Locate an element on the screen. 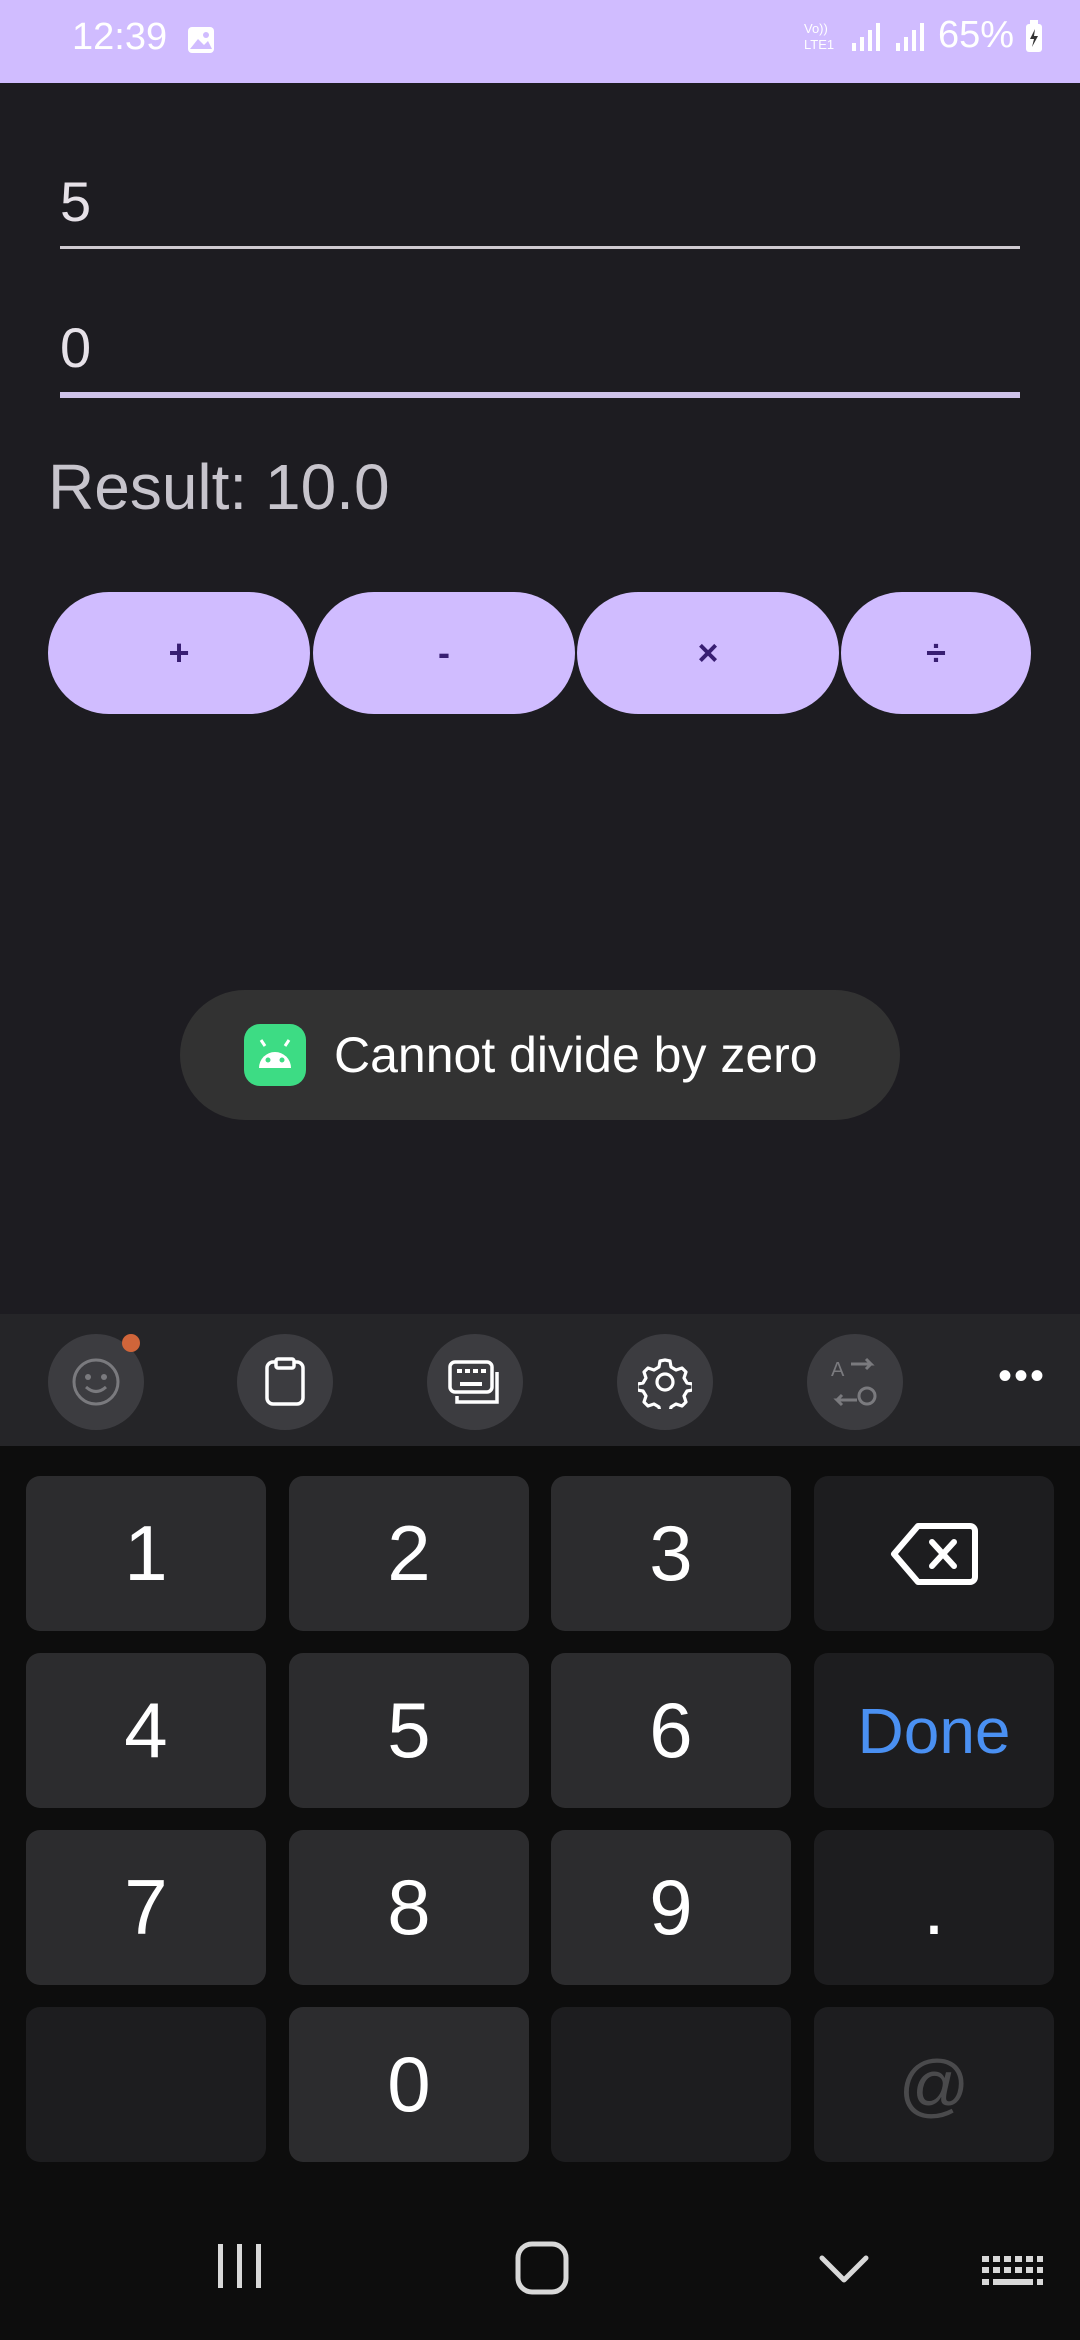  keyboard-toolbar: A ••• is located at coordinates (540, 1380).